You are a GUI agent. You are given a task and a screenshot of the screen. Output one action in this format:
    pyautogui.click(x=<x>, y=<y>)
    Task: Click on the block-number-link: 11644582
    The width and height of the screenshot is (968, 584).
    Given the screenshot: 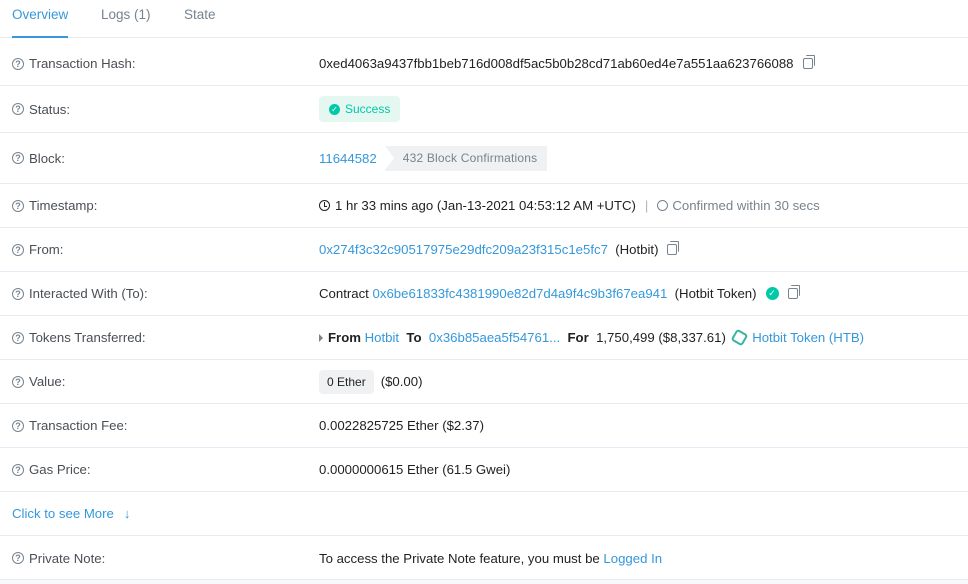 What is the action you would take?
    pyautogui.click(x=348, y=158)
    